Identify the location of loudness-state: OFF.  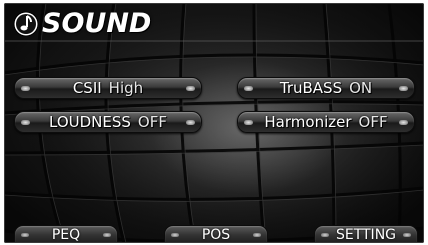
(152, 122).